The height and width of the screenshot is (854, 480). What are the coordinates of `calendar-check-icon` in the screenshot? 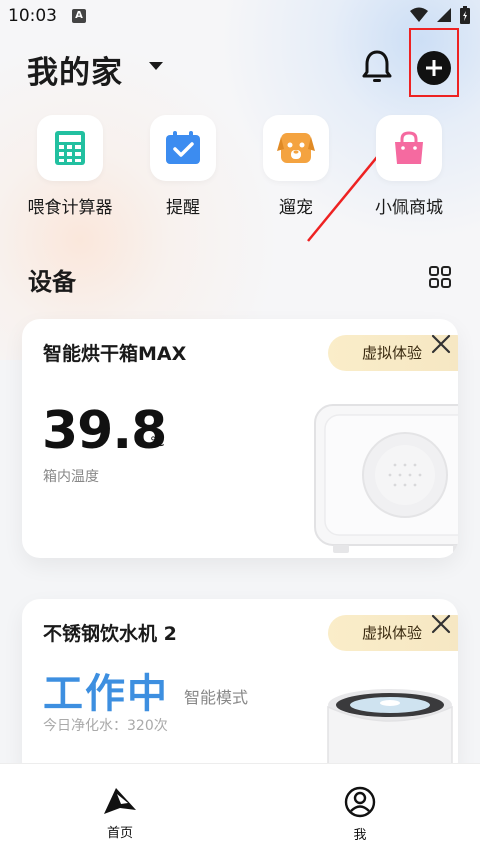 It's located at (183, 147).